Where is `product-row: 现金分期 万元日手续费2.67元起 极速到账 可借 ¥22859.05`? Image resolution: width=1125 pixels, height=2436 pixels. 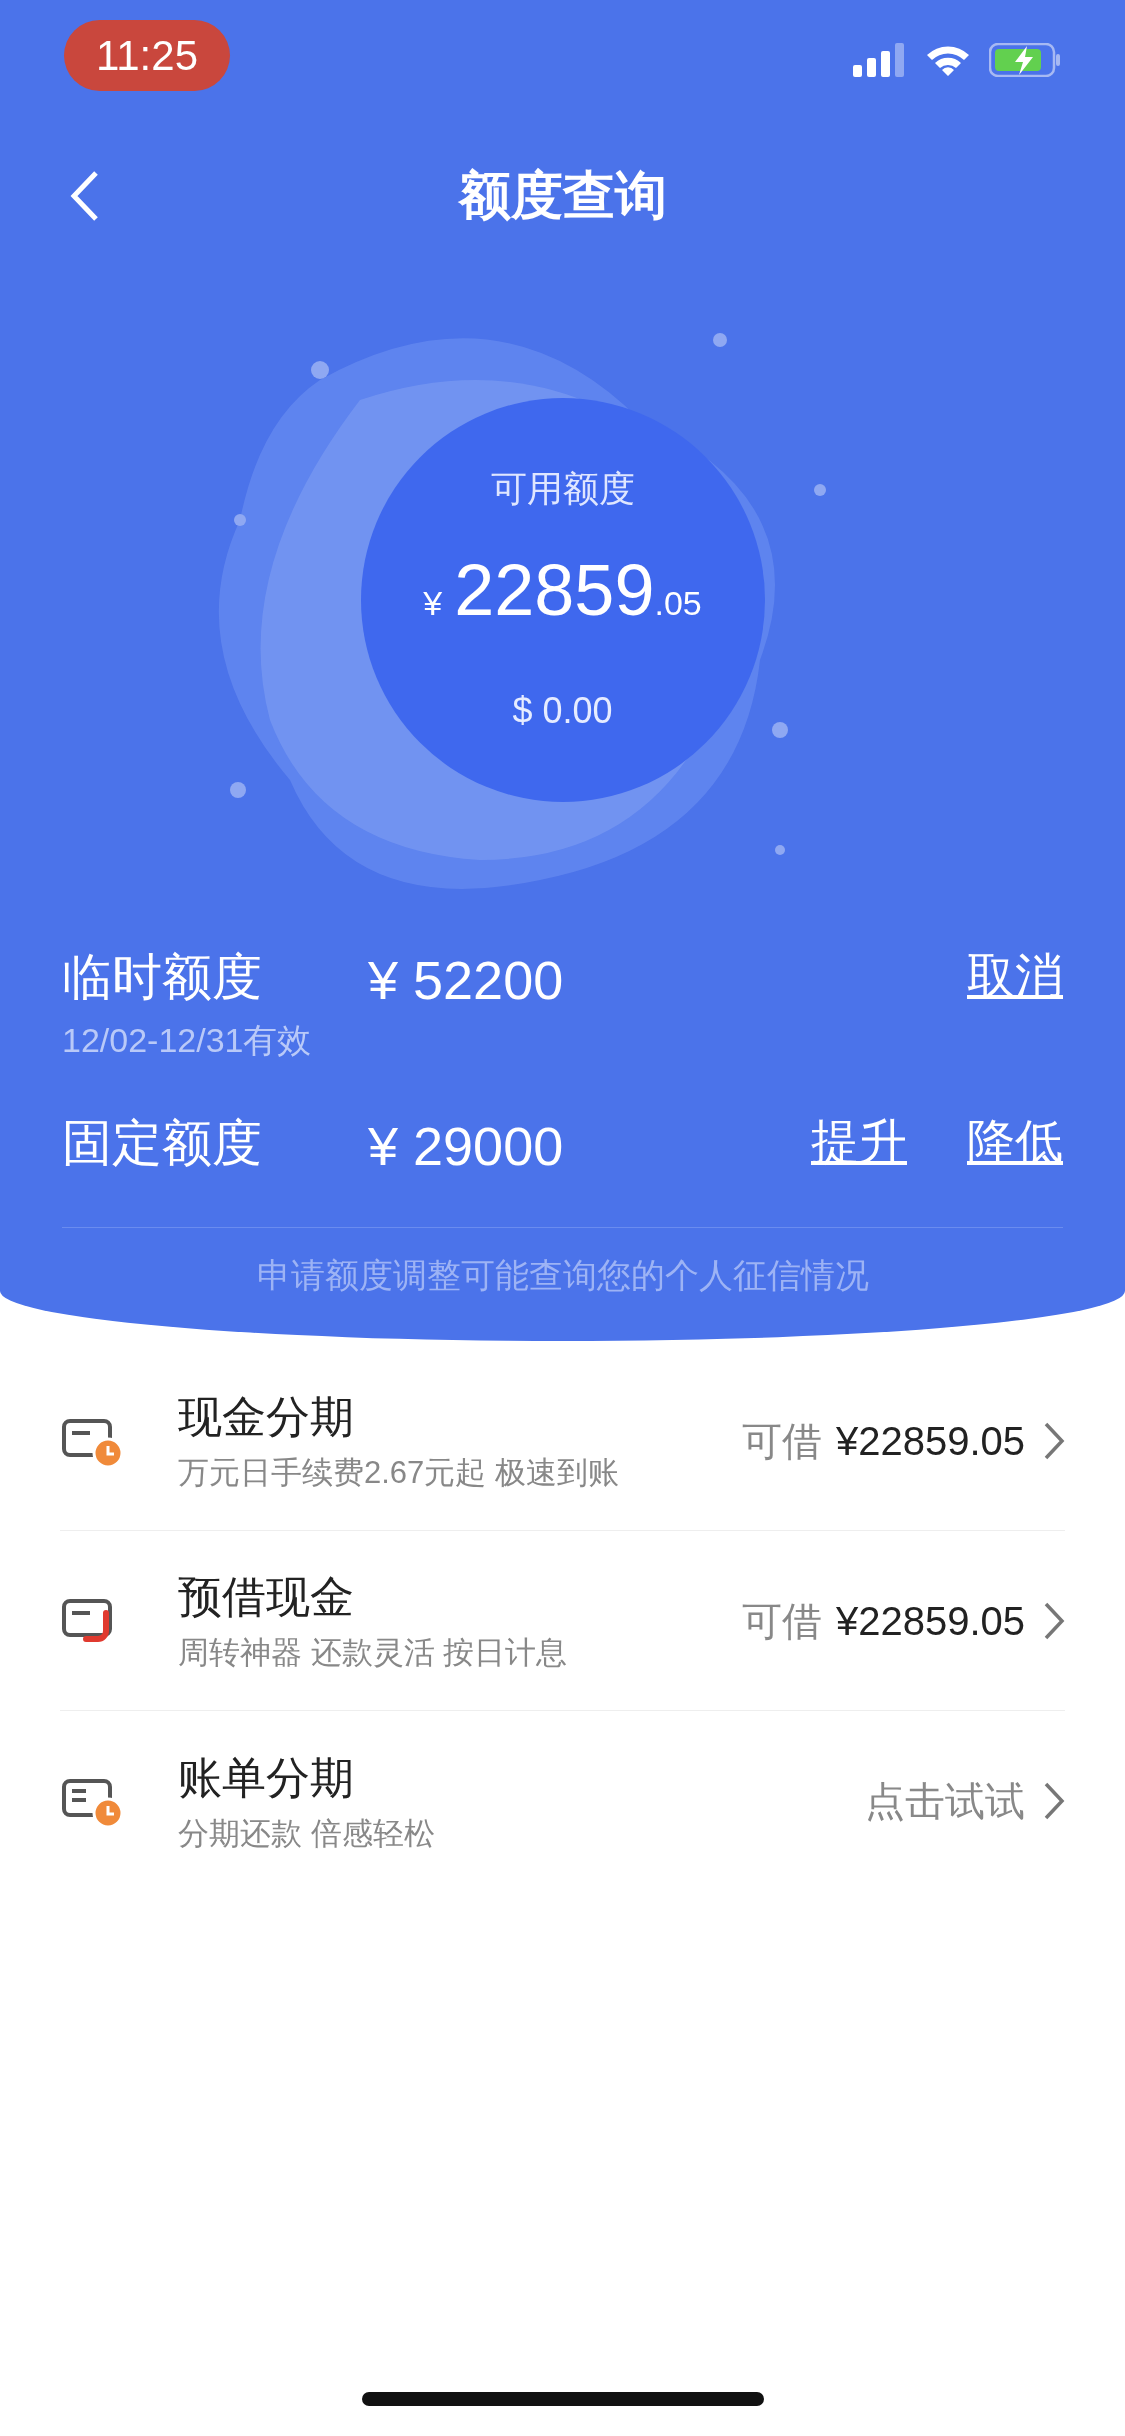
product-row: 现金分期 万元日手续费2.67元起 极速到账 可借 ¥22859.05 is located at coordinates (562, 1441).